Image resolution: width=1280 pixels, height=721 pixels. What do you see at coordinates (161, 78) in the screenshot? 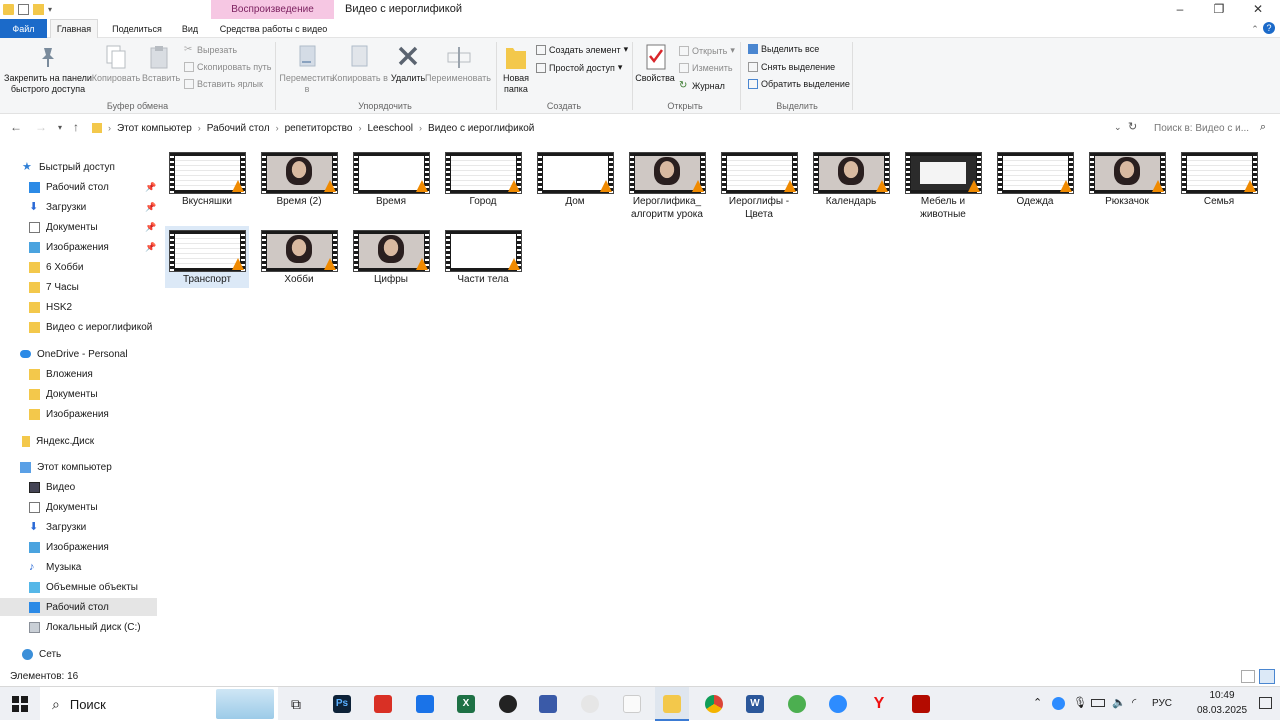
I see `paste-button: Вставить` at bounding box center [161, 78].